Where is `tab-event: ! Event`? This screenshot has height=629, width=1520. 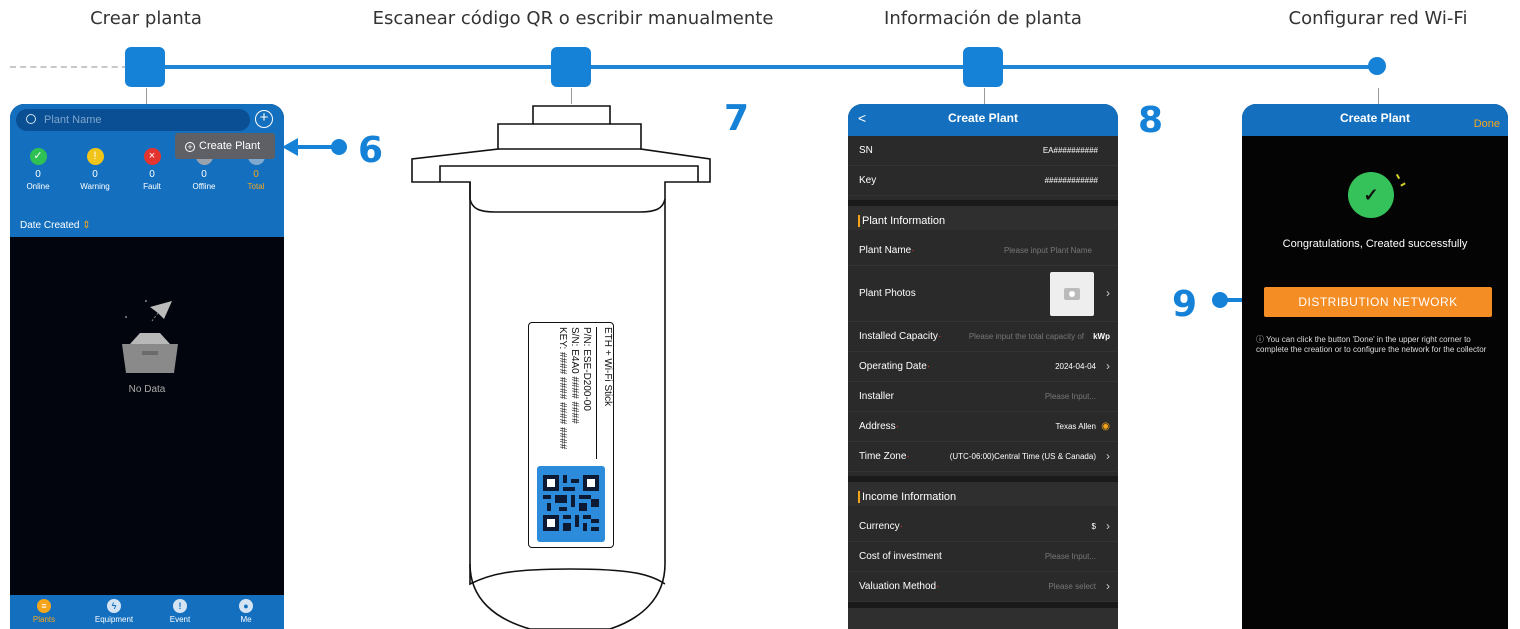 tab-event: ! Event is located at coordinates (180, 611).